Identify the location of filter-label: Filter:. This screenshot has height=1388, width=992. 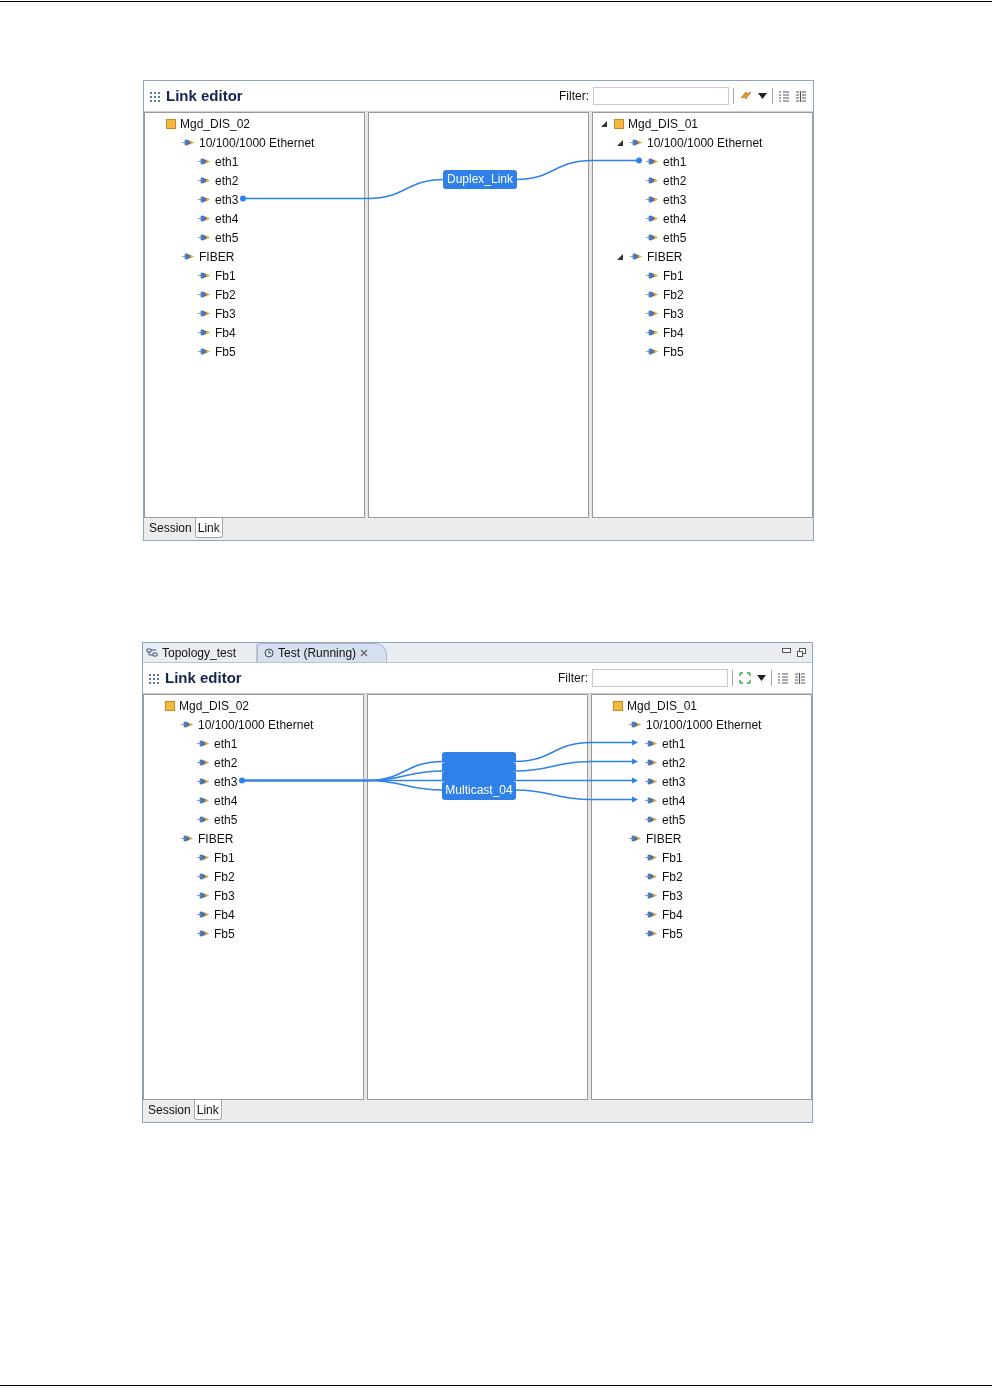
(574, 96).